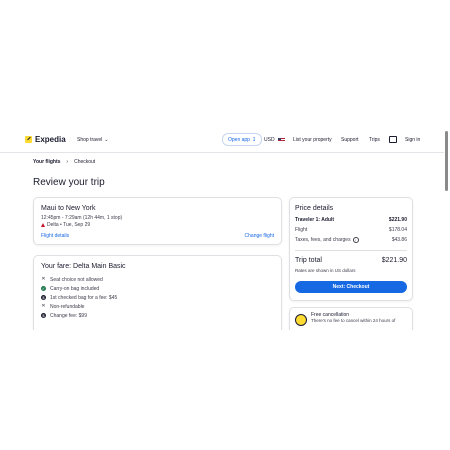  I want to click on chevron-down-icon: ⌄, so click(106, 139).